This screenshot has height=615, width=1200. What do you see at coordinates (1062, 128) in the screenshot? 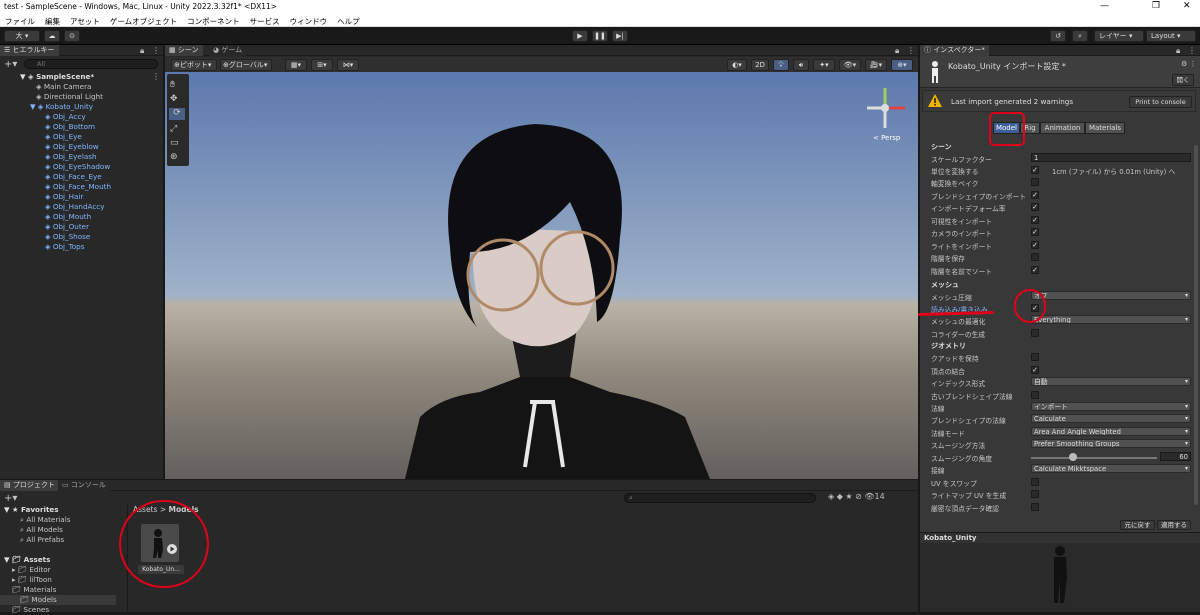
I see `tab-animation: Animation` at bounding box center [1062, 128].